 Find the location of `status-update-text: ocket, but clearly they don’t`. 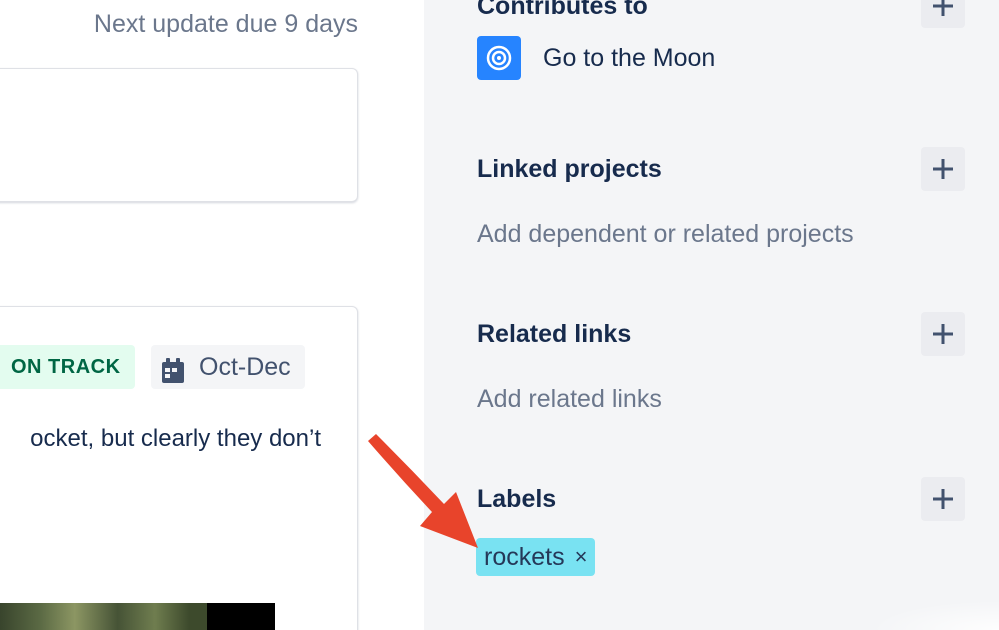

status-update-text: ocket, but clearly they don’t is located at coordinates (175, 438).